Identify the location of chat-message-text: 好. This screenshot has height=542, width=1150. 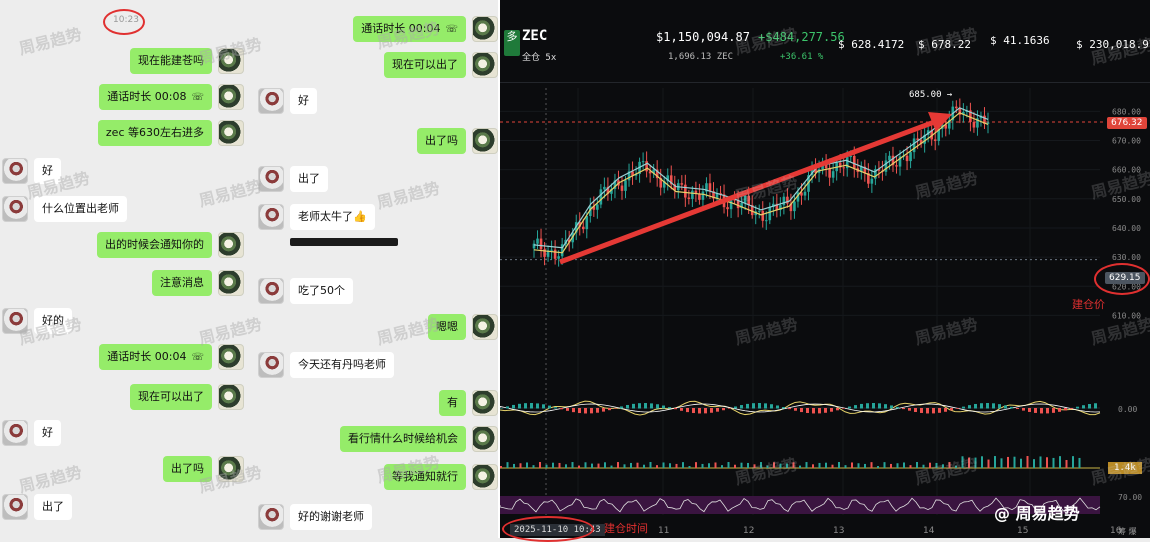
(47, 170).